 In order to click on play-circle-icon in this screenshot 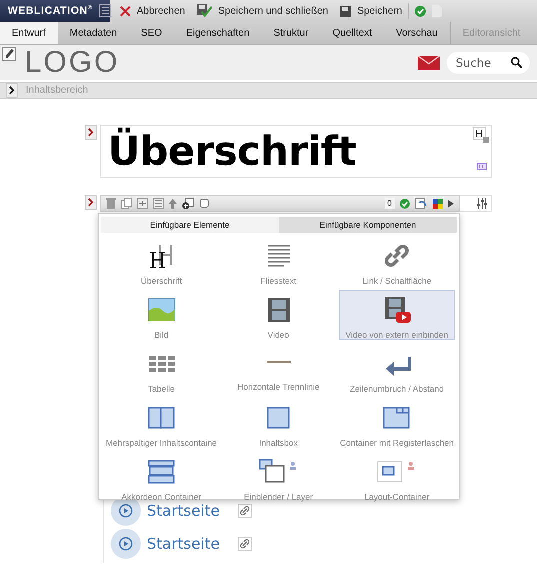, I will do `click(126, 544)`.